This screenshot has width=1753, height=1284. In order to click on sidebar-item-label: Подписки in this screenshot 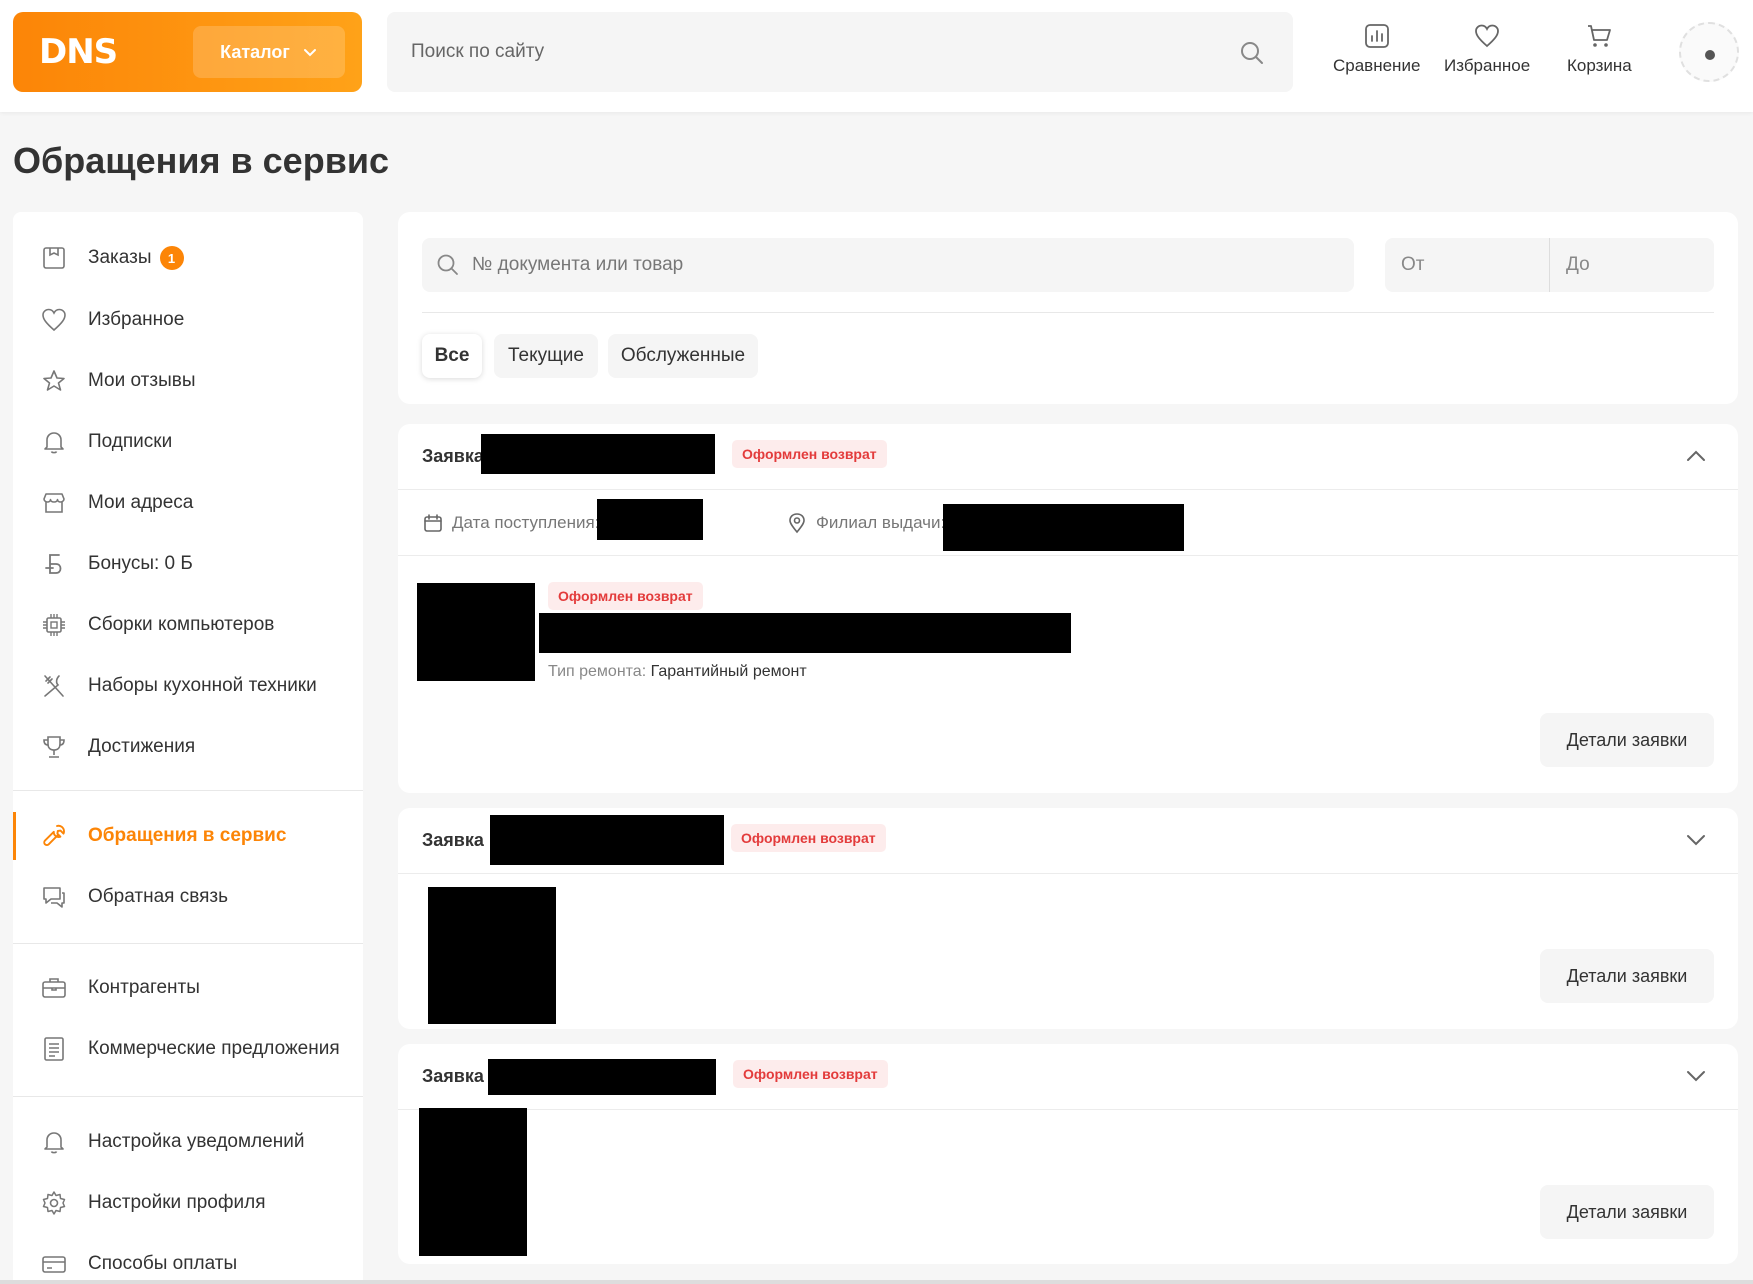, I will do `click(130, 441)`.